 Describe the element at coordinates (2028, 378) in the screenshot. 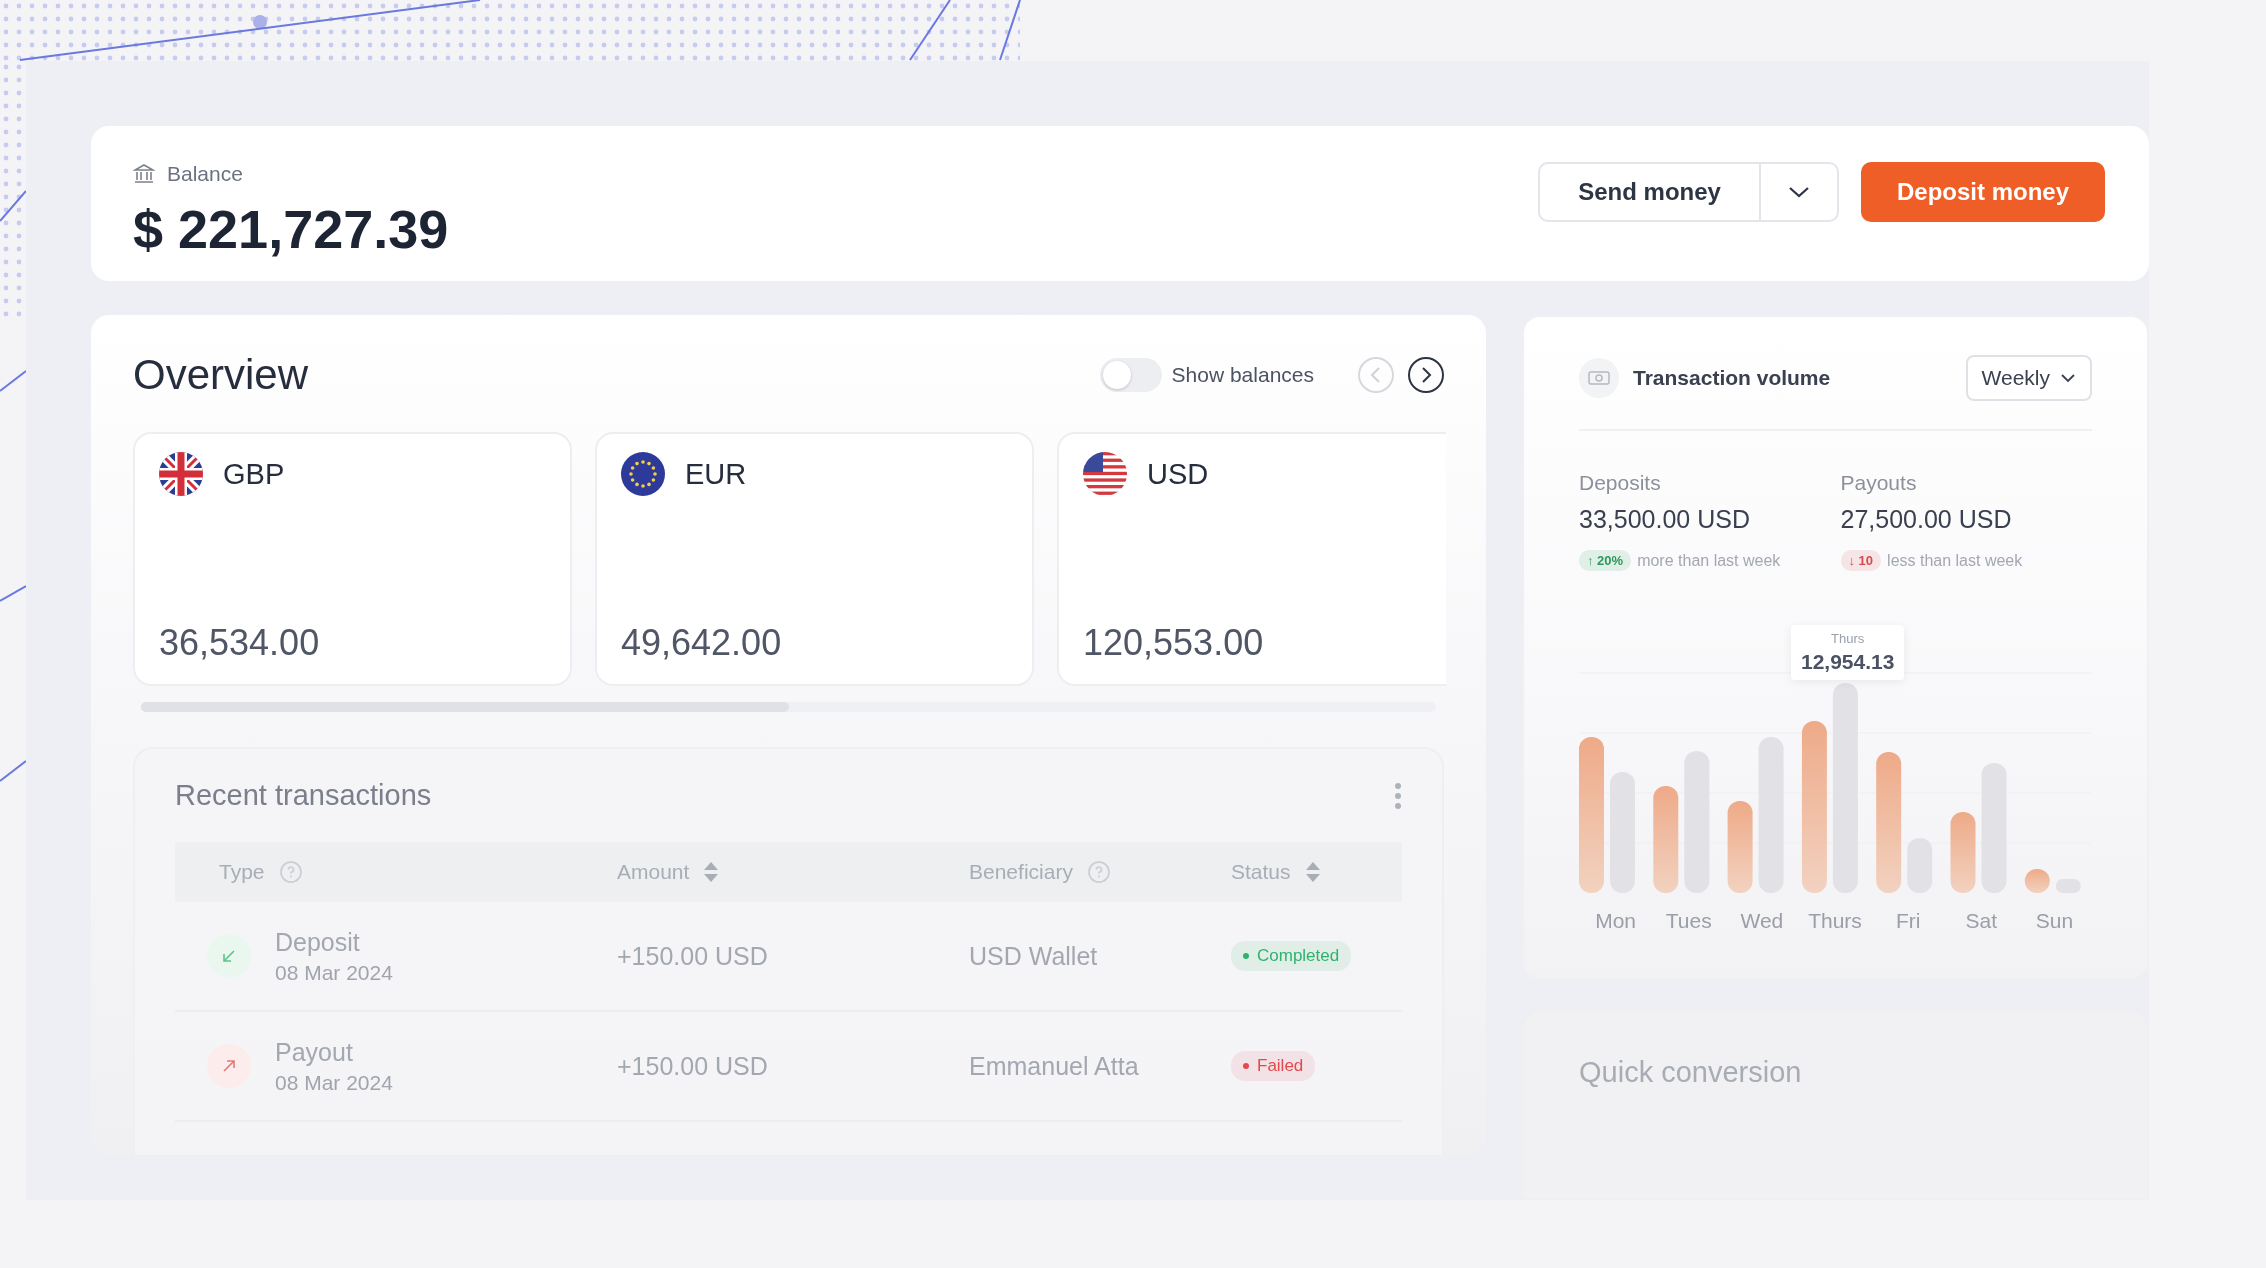

I see `period-dropdown: Weekly` at that location.